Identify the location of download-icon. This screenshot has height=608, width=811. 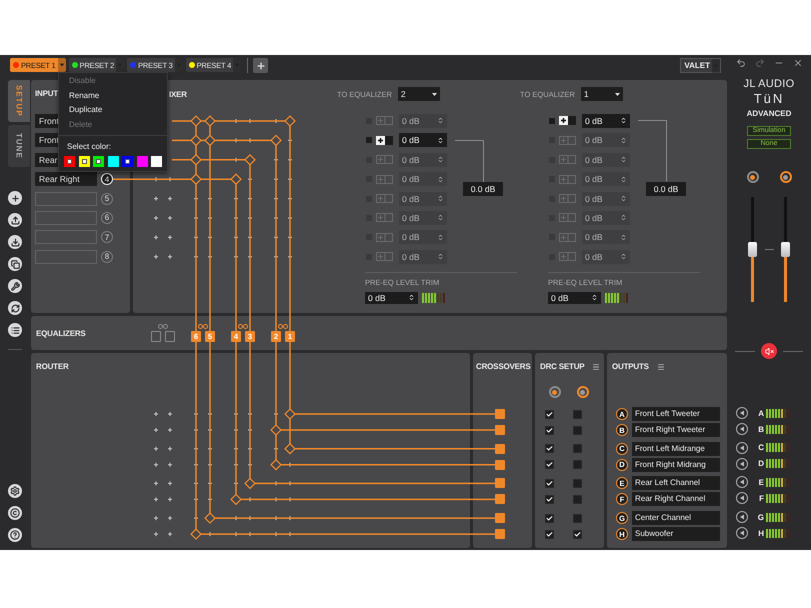
(15, 242).